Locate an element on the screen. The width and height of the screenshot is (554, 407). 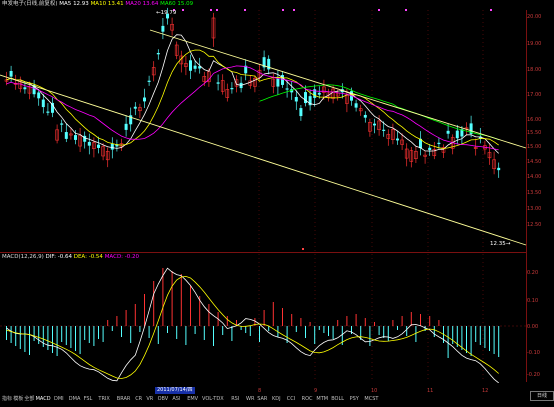
indicator-tab-17: SAR is located at coordinates (262, 399).